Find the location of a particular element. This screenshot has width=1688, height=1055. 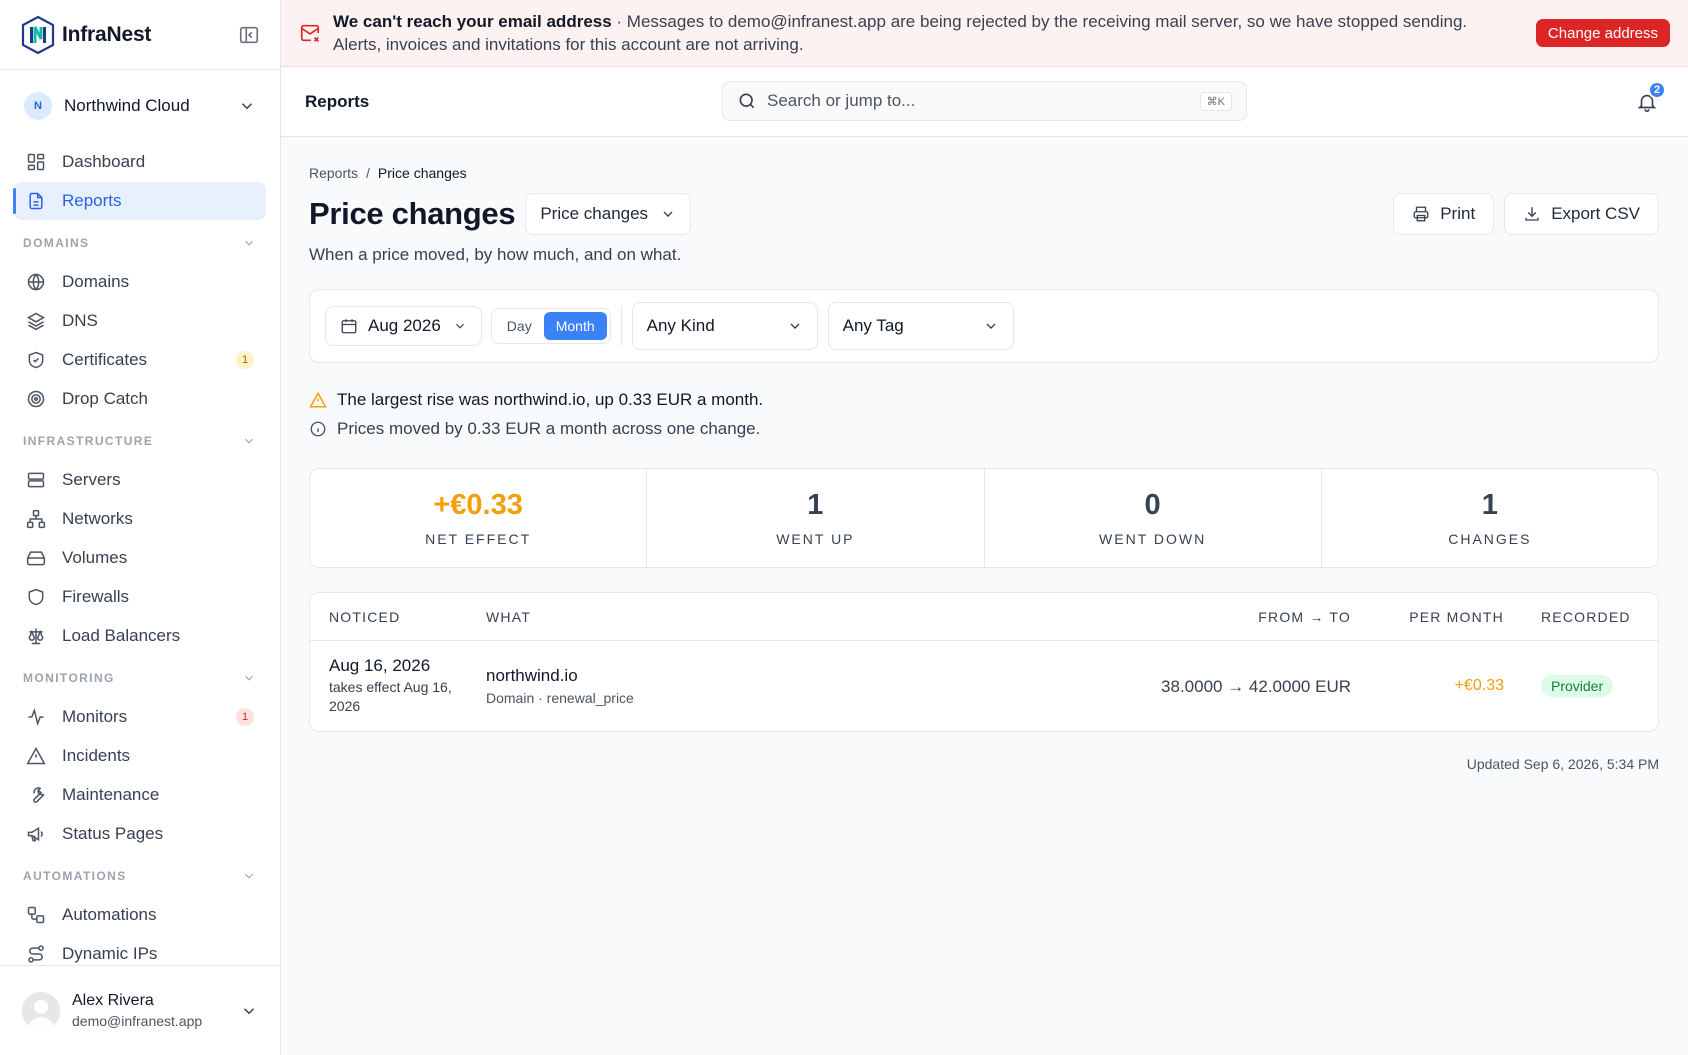

topbar: Reports ⌘K 2 is located at coordinates (984, 102).